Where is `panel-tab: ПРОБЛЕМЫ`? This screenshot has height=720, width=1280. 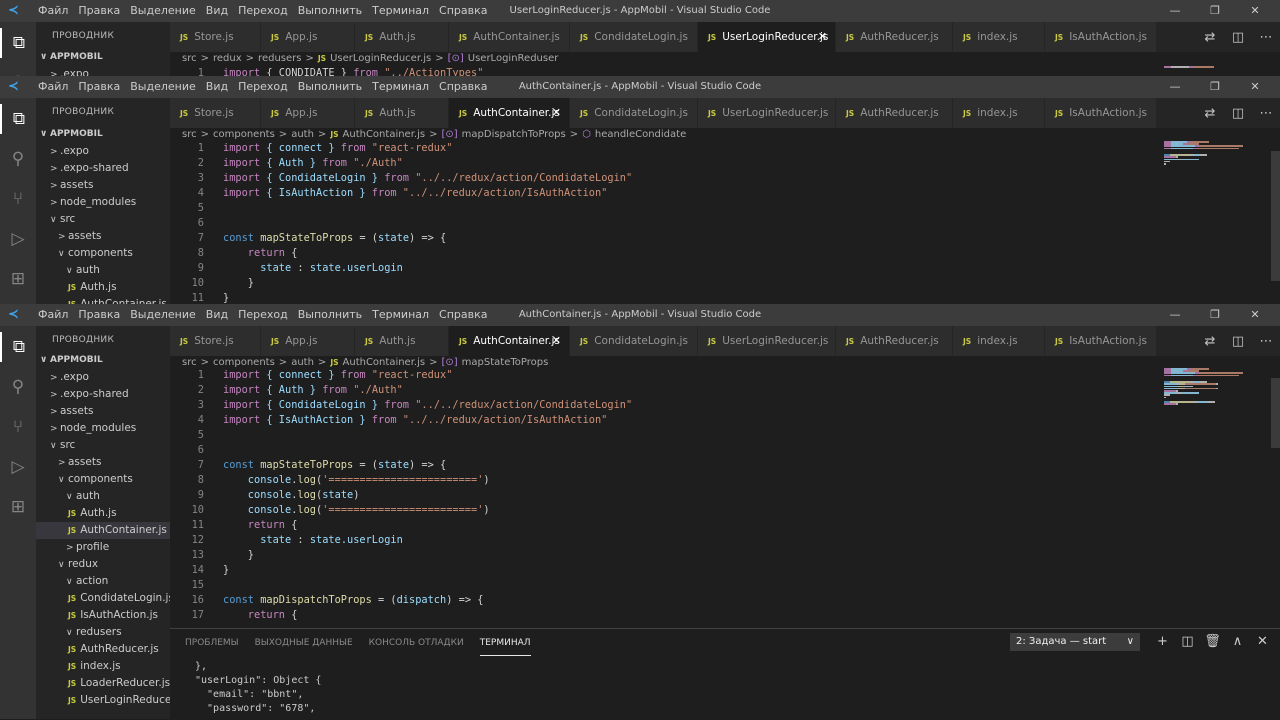
panel-tab: ПРОБЛЕМЫ is located at coordinates (212, 646).